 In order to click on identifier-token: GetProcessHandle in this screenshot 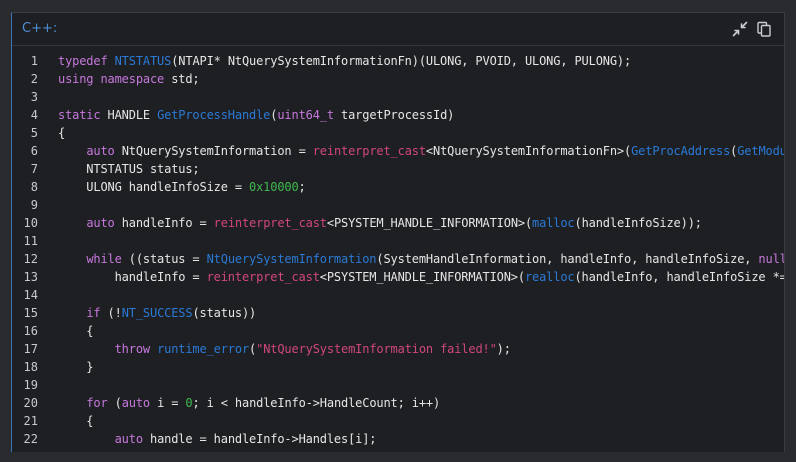, I will do `click(214, 115)`.